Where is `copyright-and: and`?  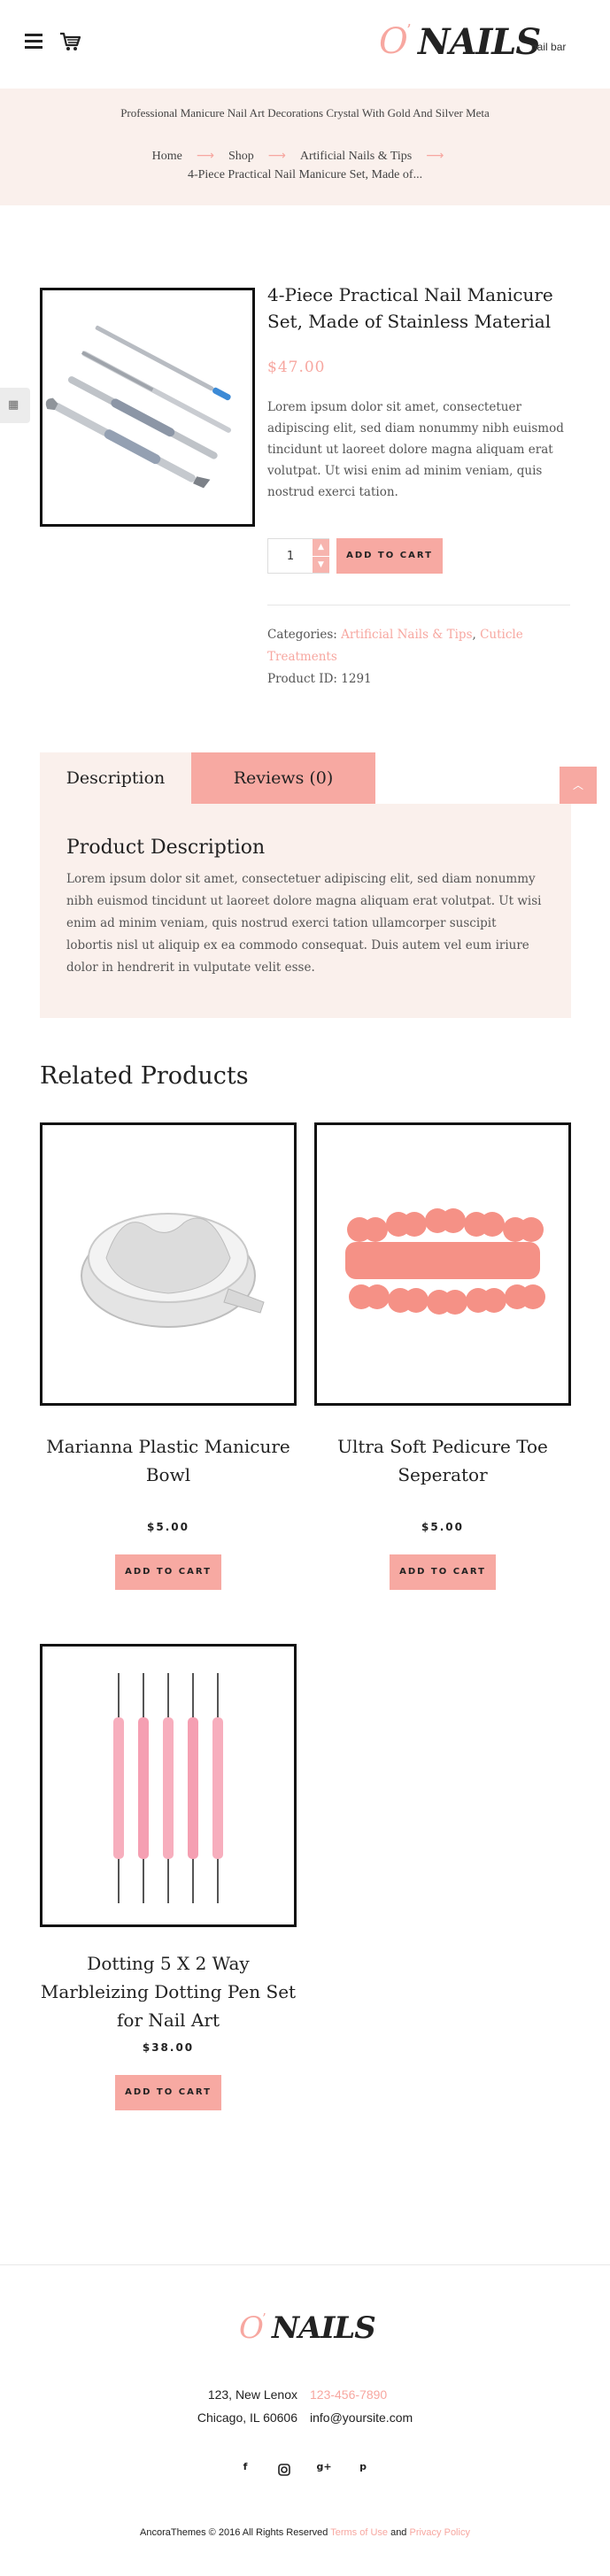
copyright-and: and is located at coordinates (399, 2532).